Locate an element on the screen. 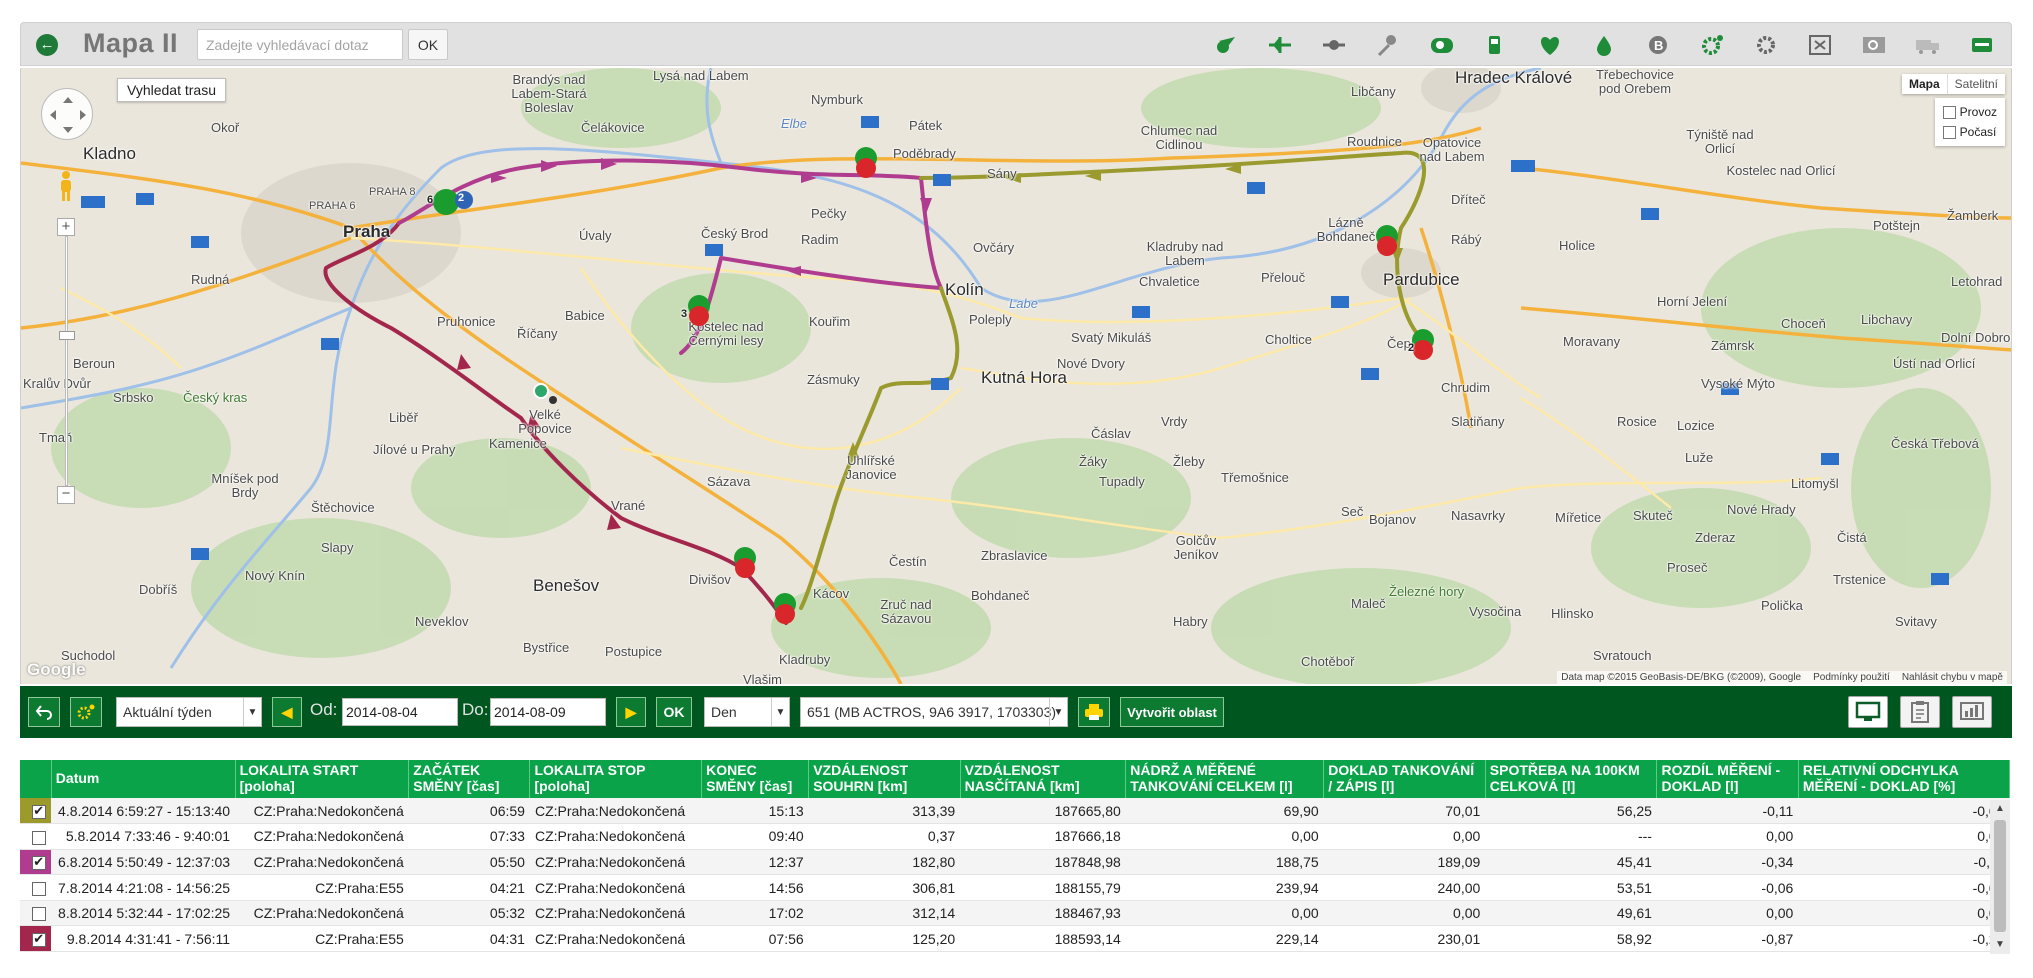 This screenshot has width=2033, height=978. undo-button is located at coordinates (44, 712).